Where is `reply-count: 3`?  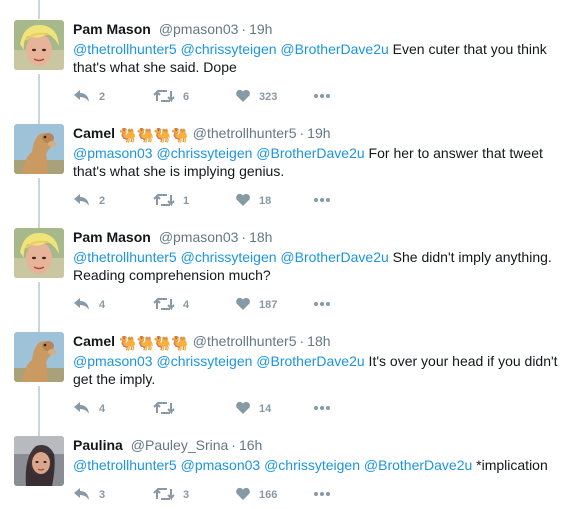
reply-count: 3 is located at coordinates (102, 495).